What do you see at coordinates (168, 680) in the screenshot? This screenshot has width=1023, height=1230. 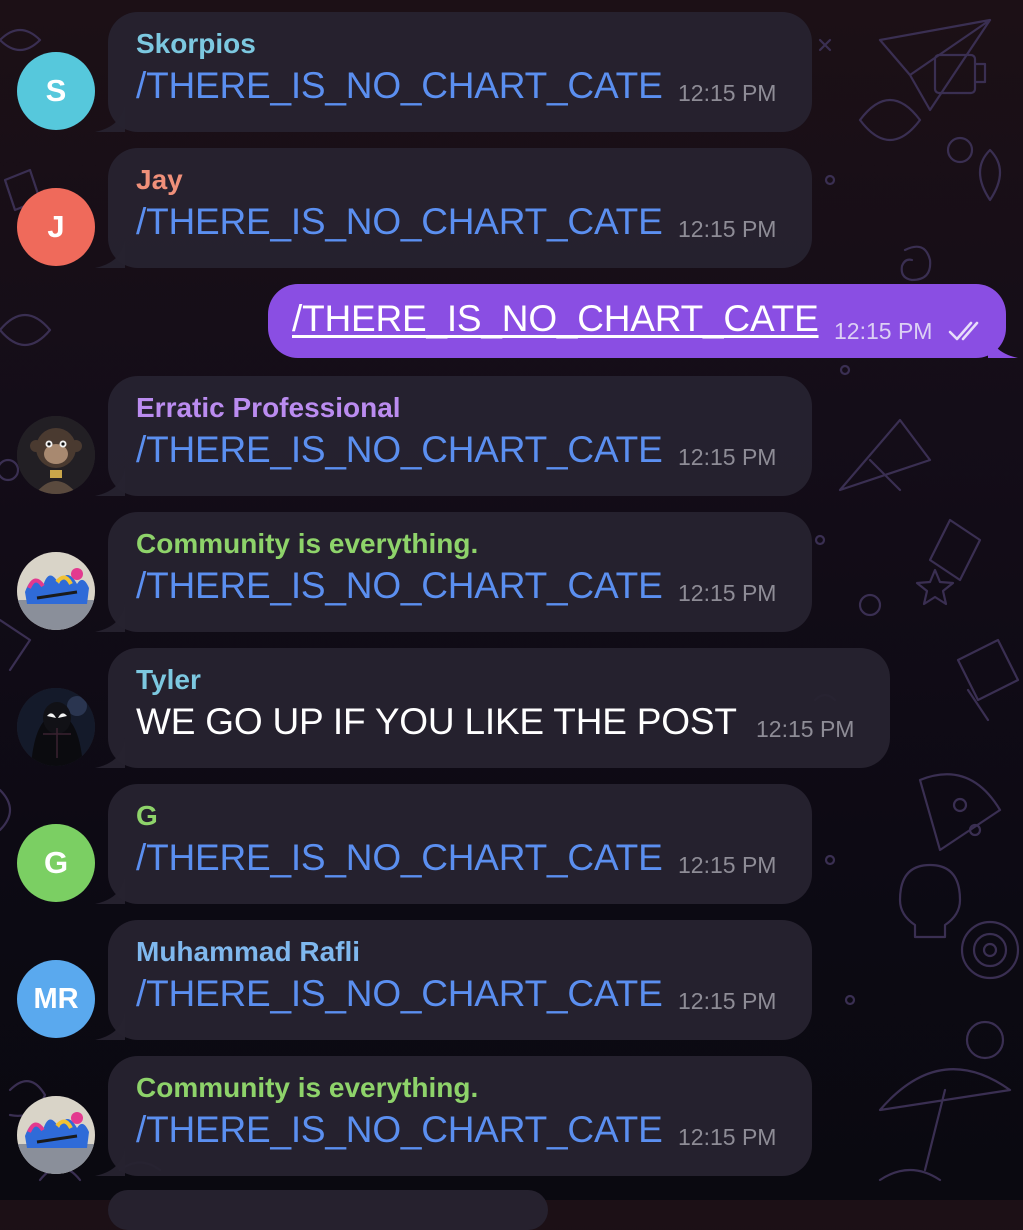 I see `sender-name: Tyler` at bounding box center [168, 680].